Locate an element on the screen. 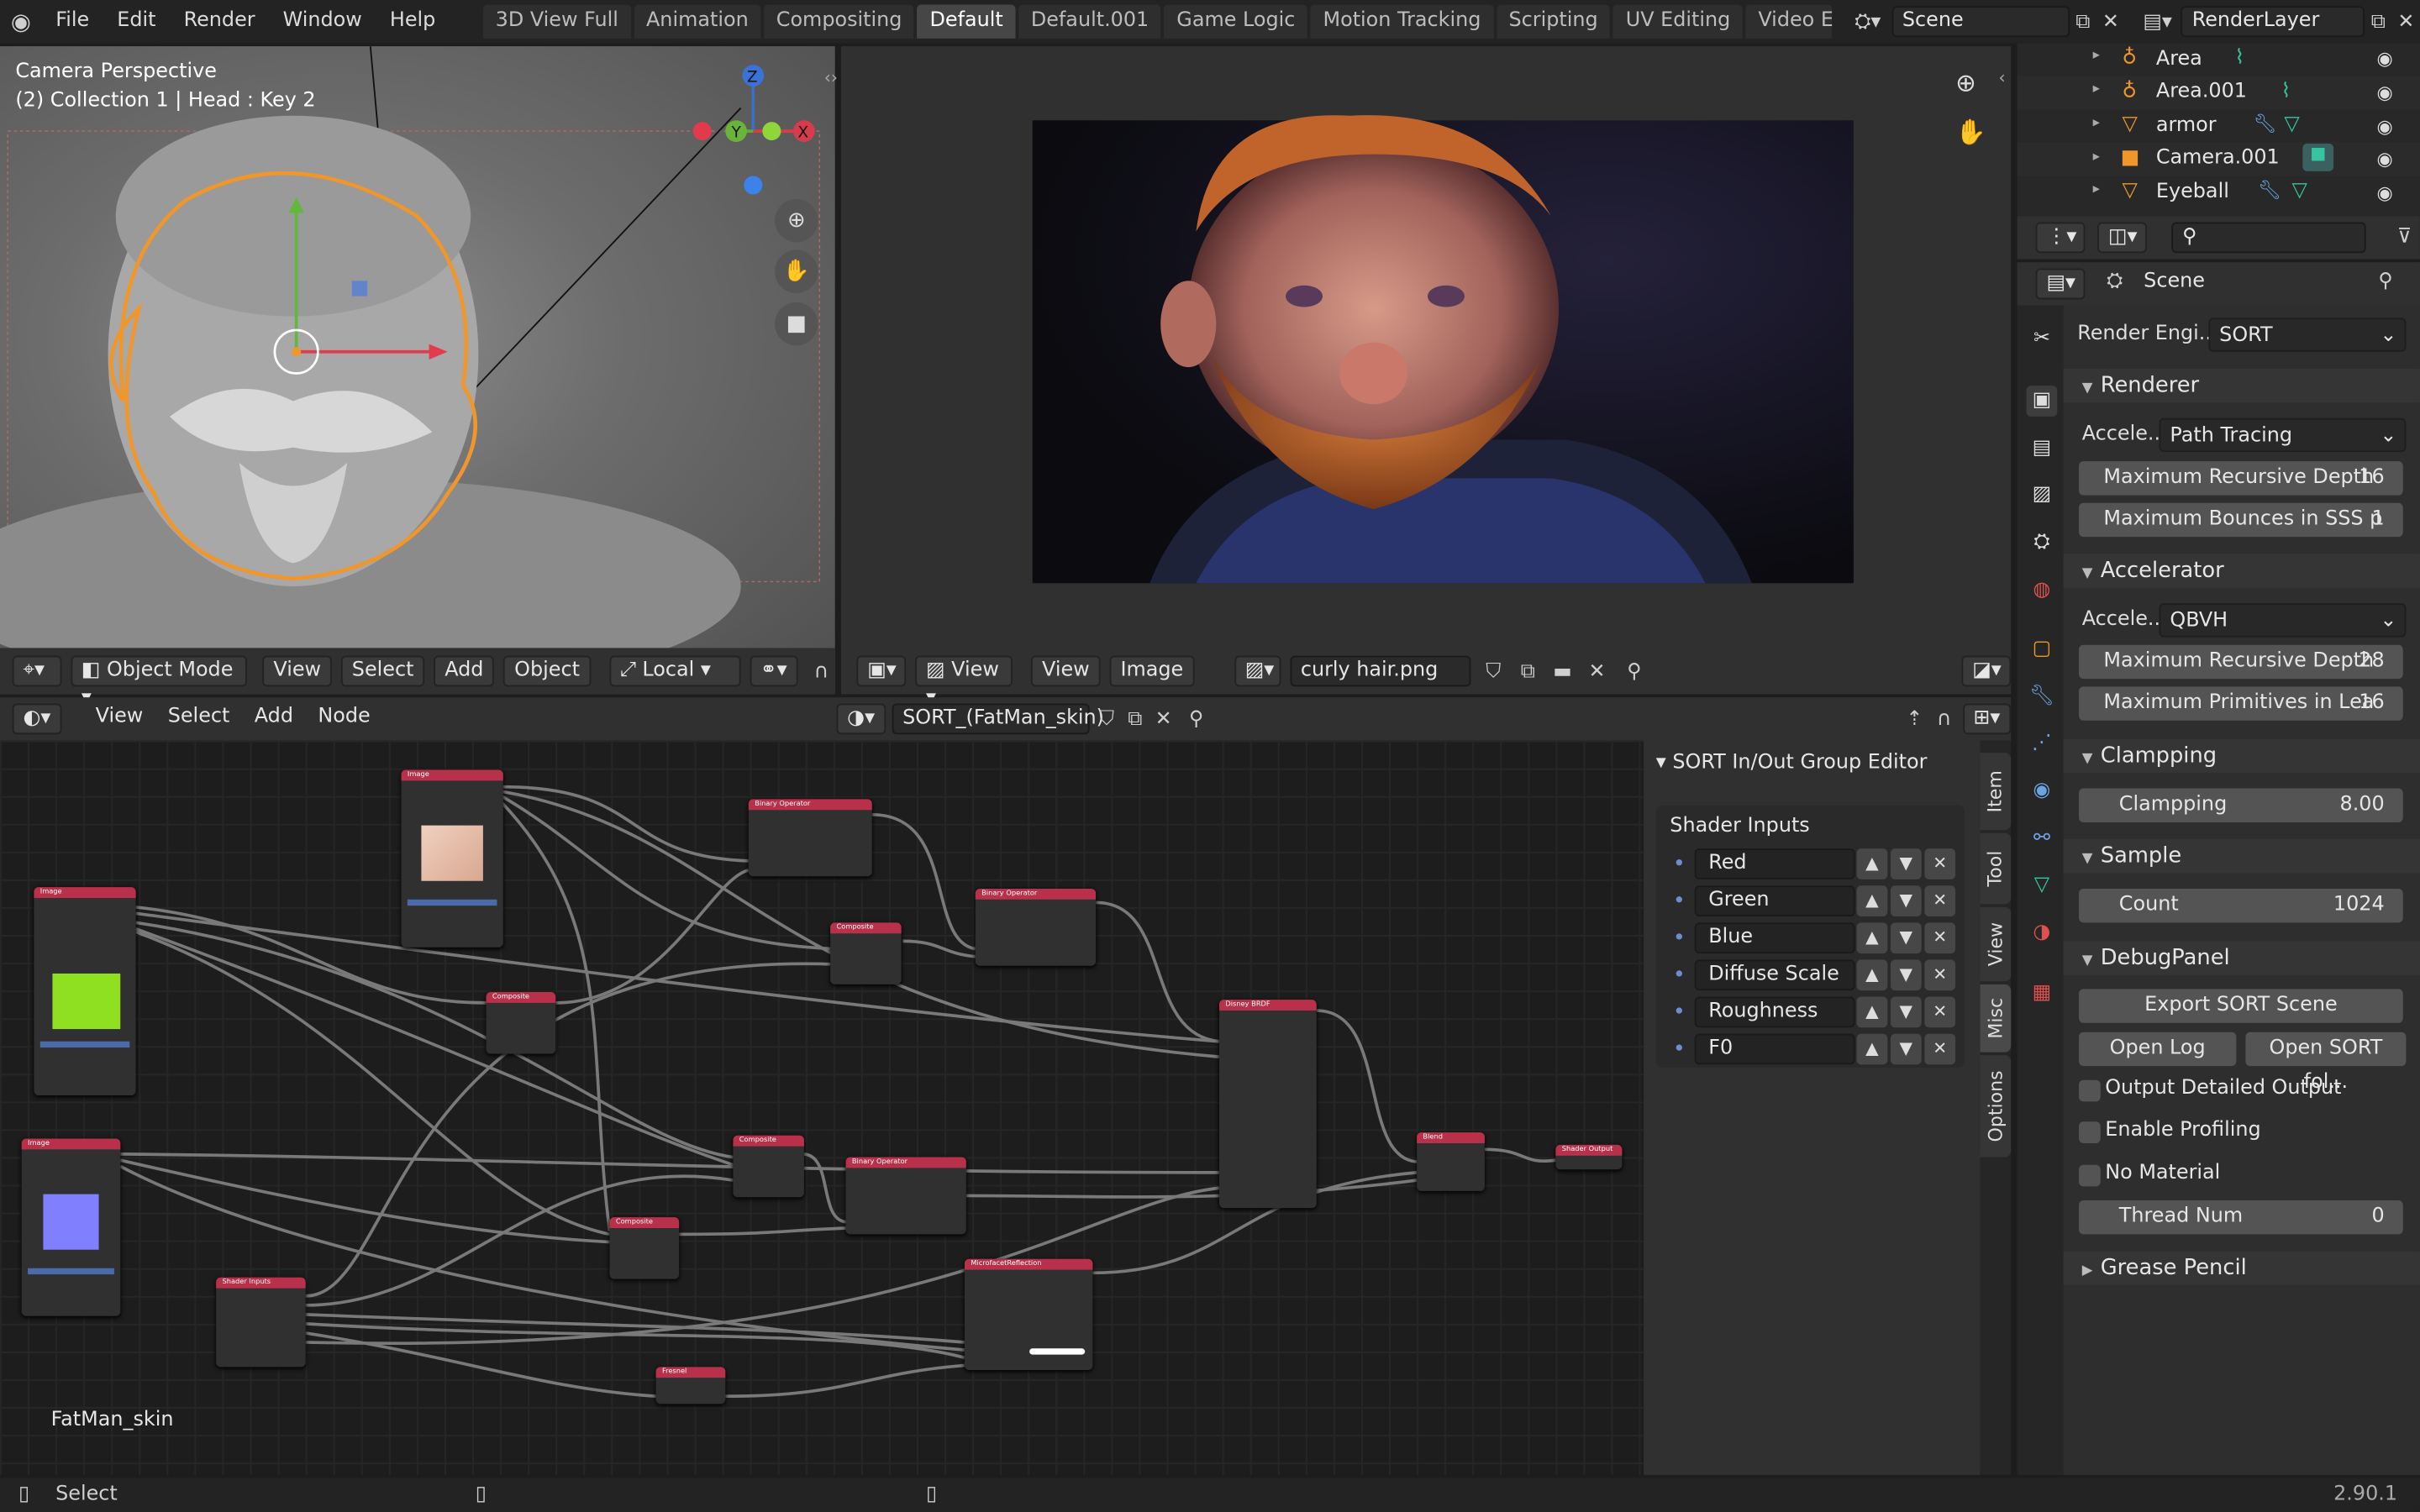 This screenshot has width=2420, height=1512. tab-game-logic: Game Logic is located at coordinates (1236, 21).